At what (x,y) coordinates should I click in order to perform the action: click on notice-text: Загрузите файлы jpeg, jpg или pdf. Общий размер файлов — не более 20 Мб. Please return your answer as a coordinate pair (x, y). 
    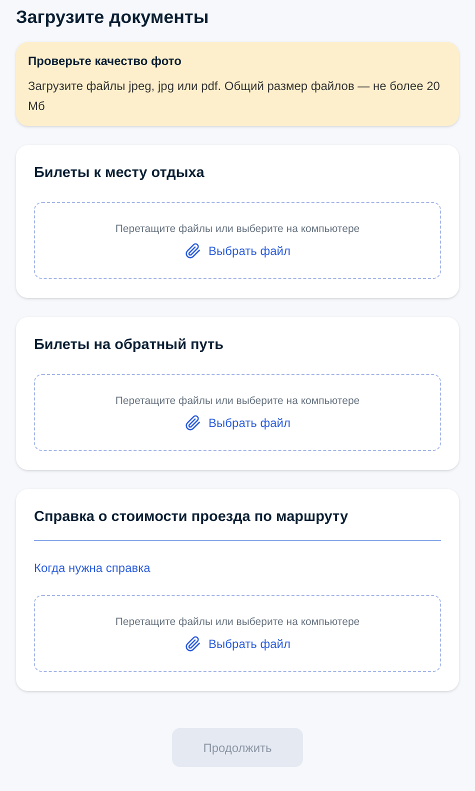
    Looking at the image, I should click on (234, 96).